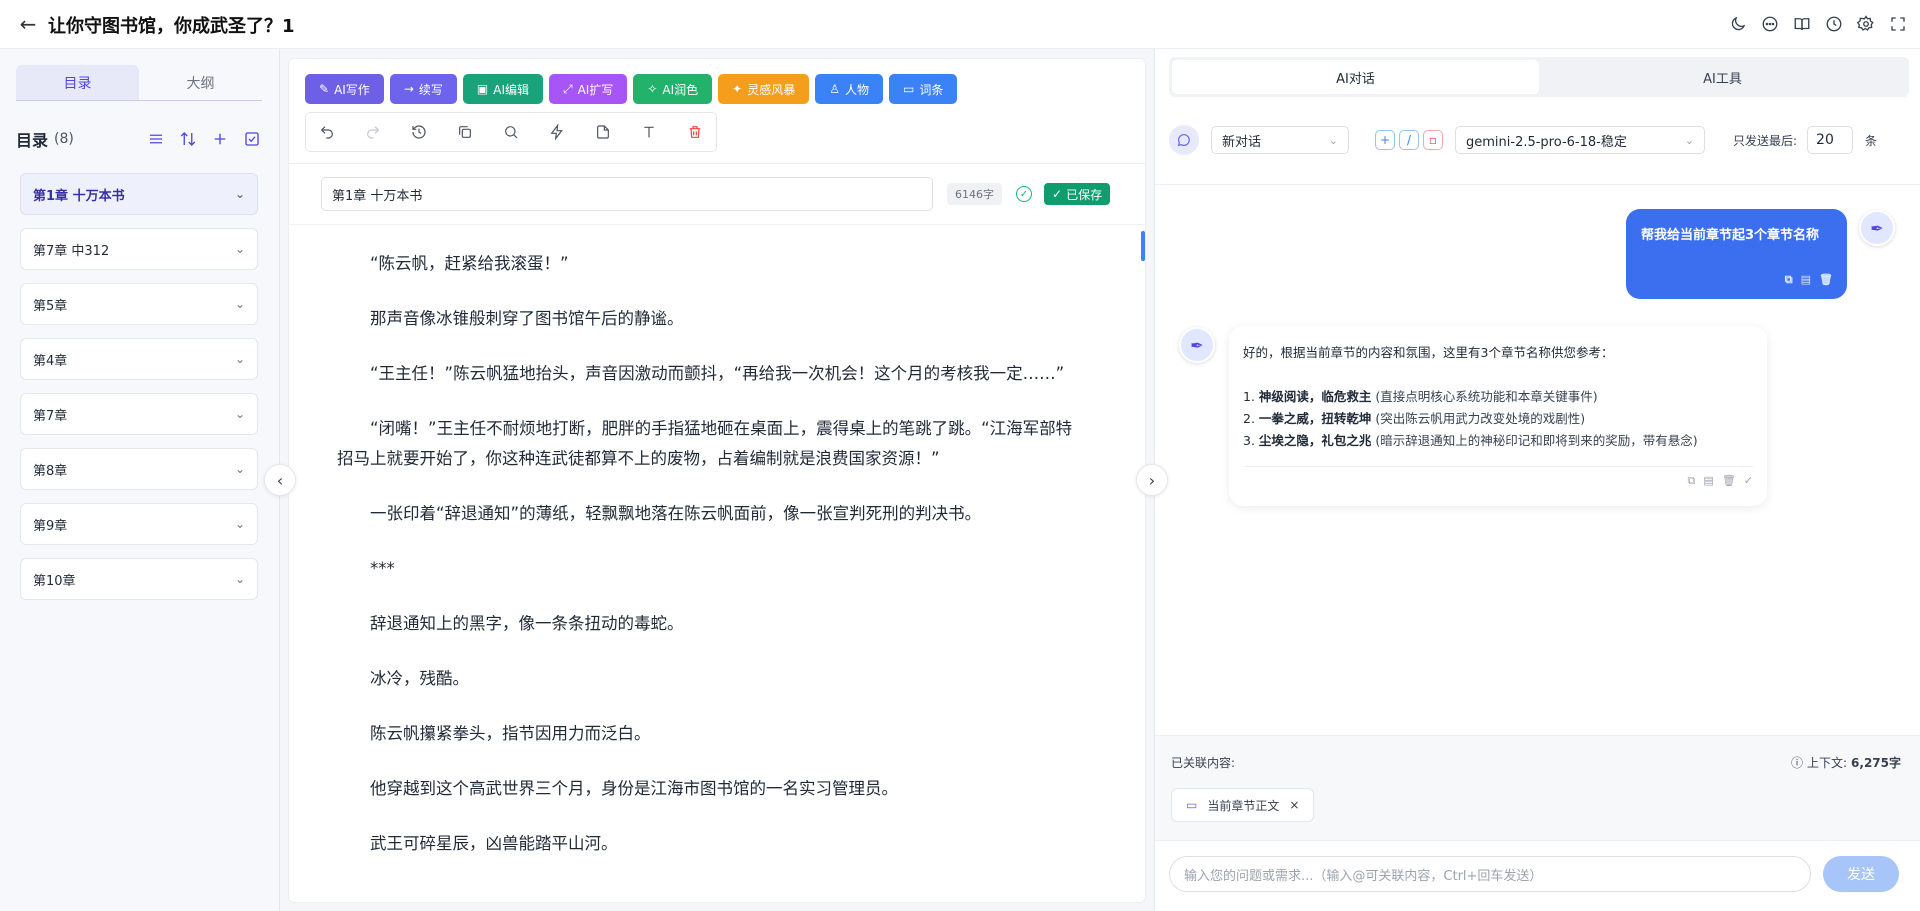  Describe the element at coordinates (1294, 805) in the screenshot. I see `remove-chip-icon: ×` at that location.